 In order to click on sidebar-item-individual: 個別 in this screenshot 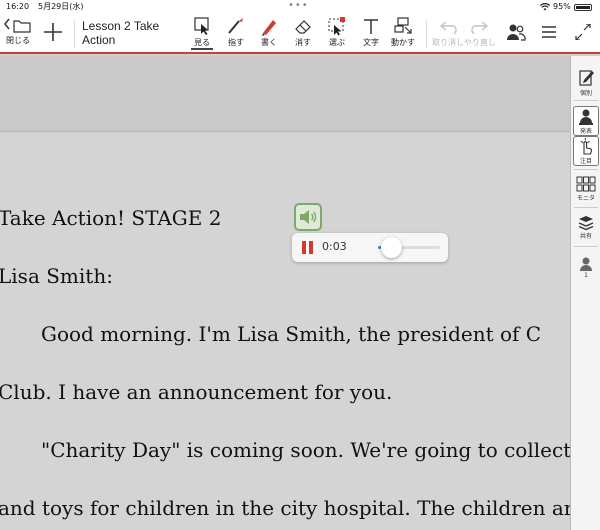, I will do `click(586, 82)`.